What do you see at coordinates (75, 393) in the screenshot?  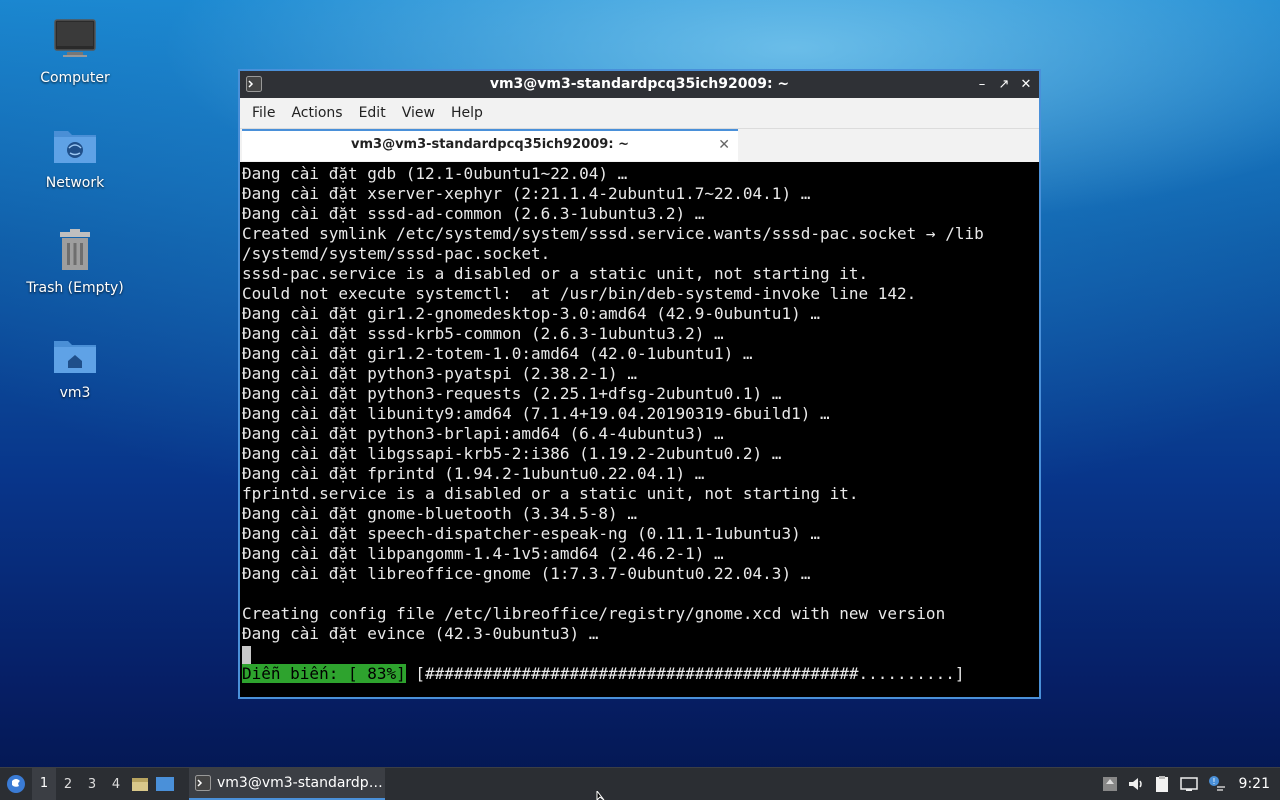 I see `desktop-icon-label: vm3` at bounding box center [75, 393].